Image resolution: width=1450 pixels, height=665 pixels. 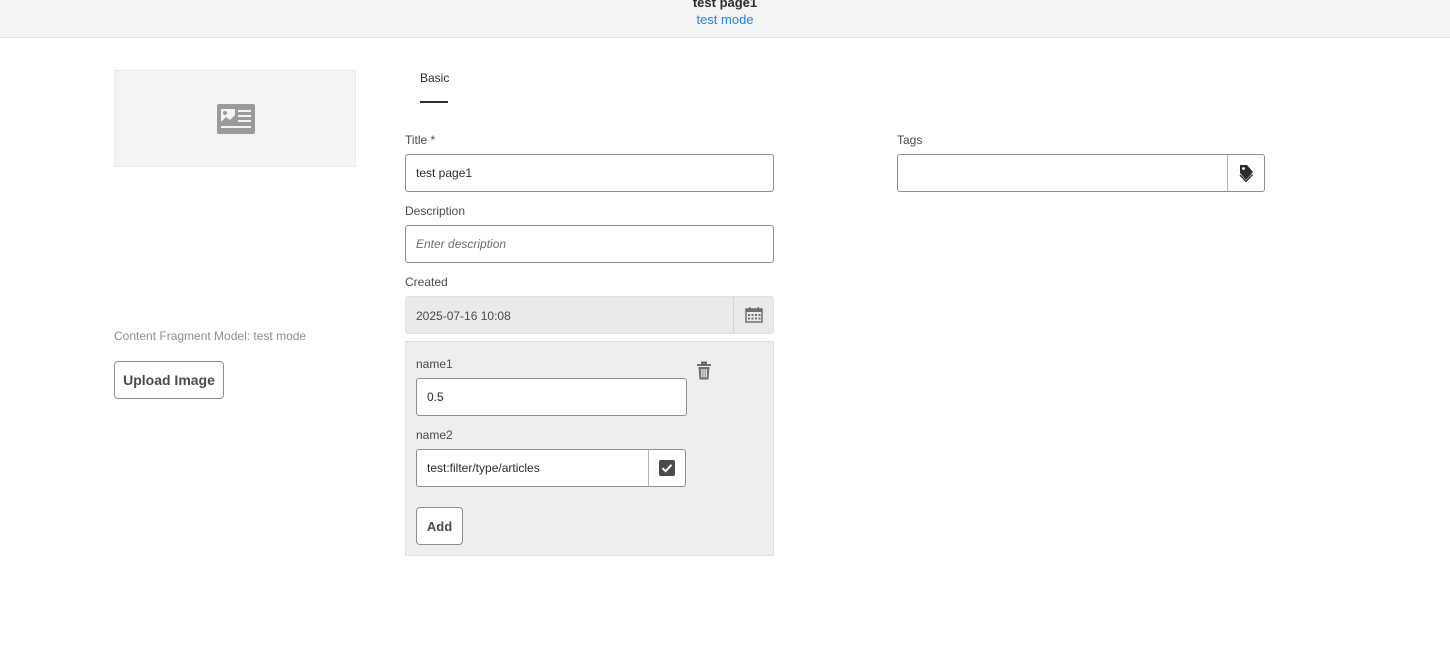 What do you see at coordinates (439, 526) in the screenshot?
I see `add-item-button: Add` at bounding box center [439, 526].